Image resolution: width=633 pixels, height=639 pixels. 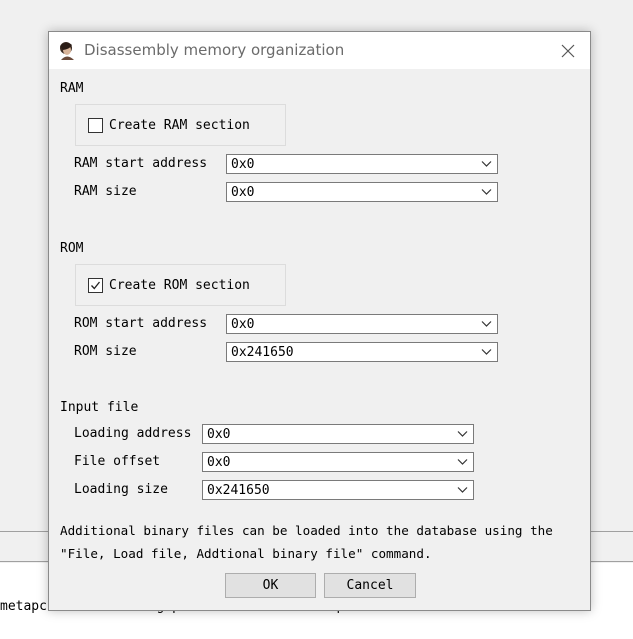 I want to click on loading-size-combo: 0x241650, so click(x=338, y=490).